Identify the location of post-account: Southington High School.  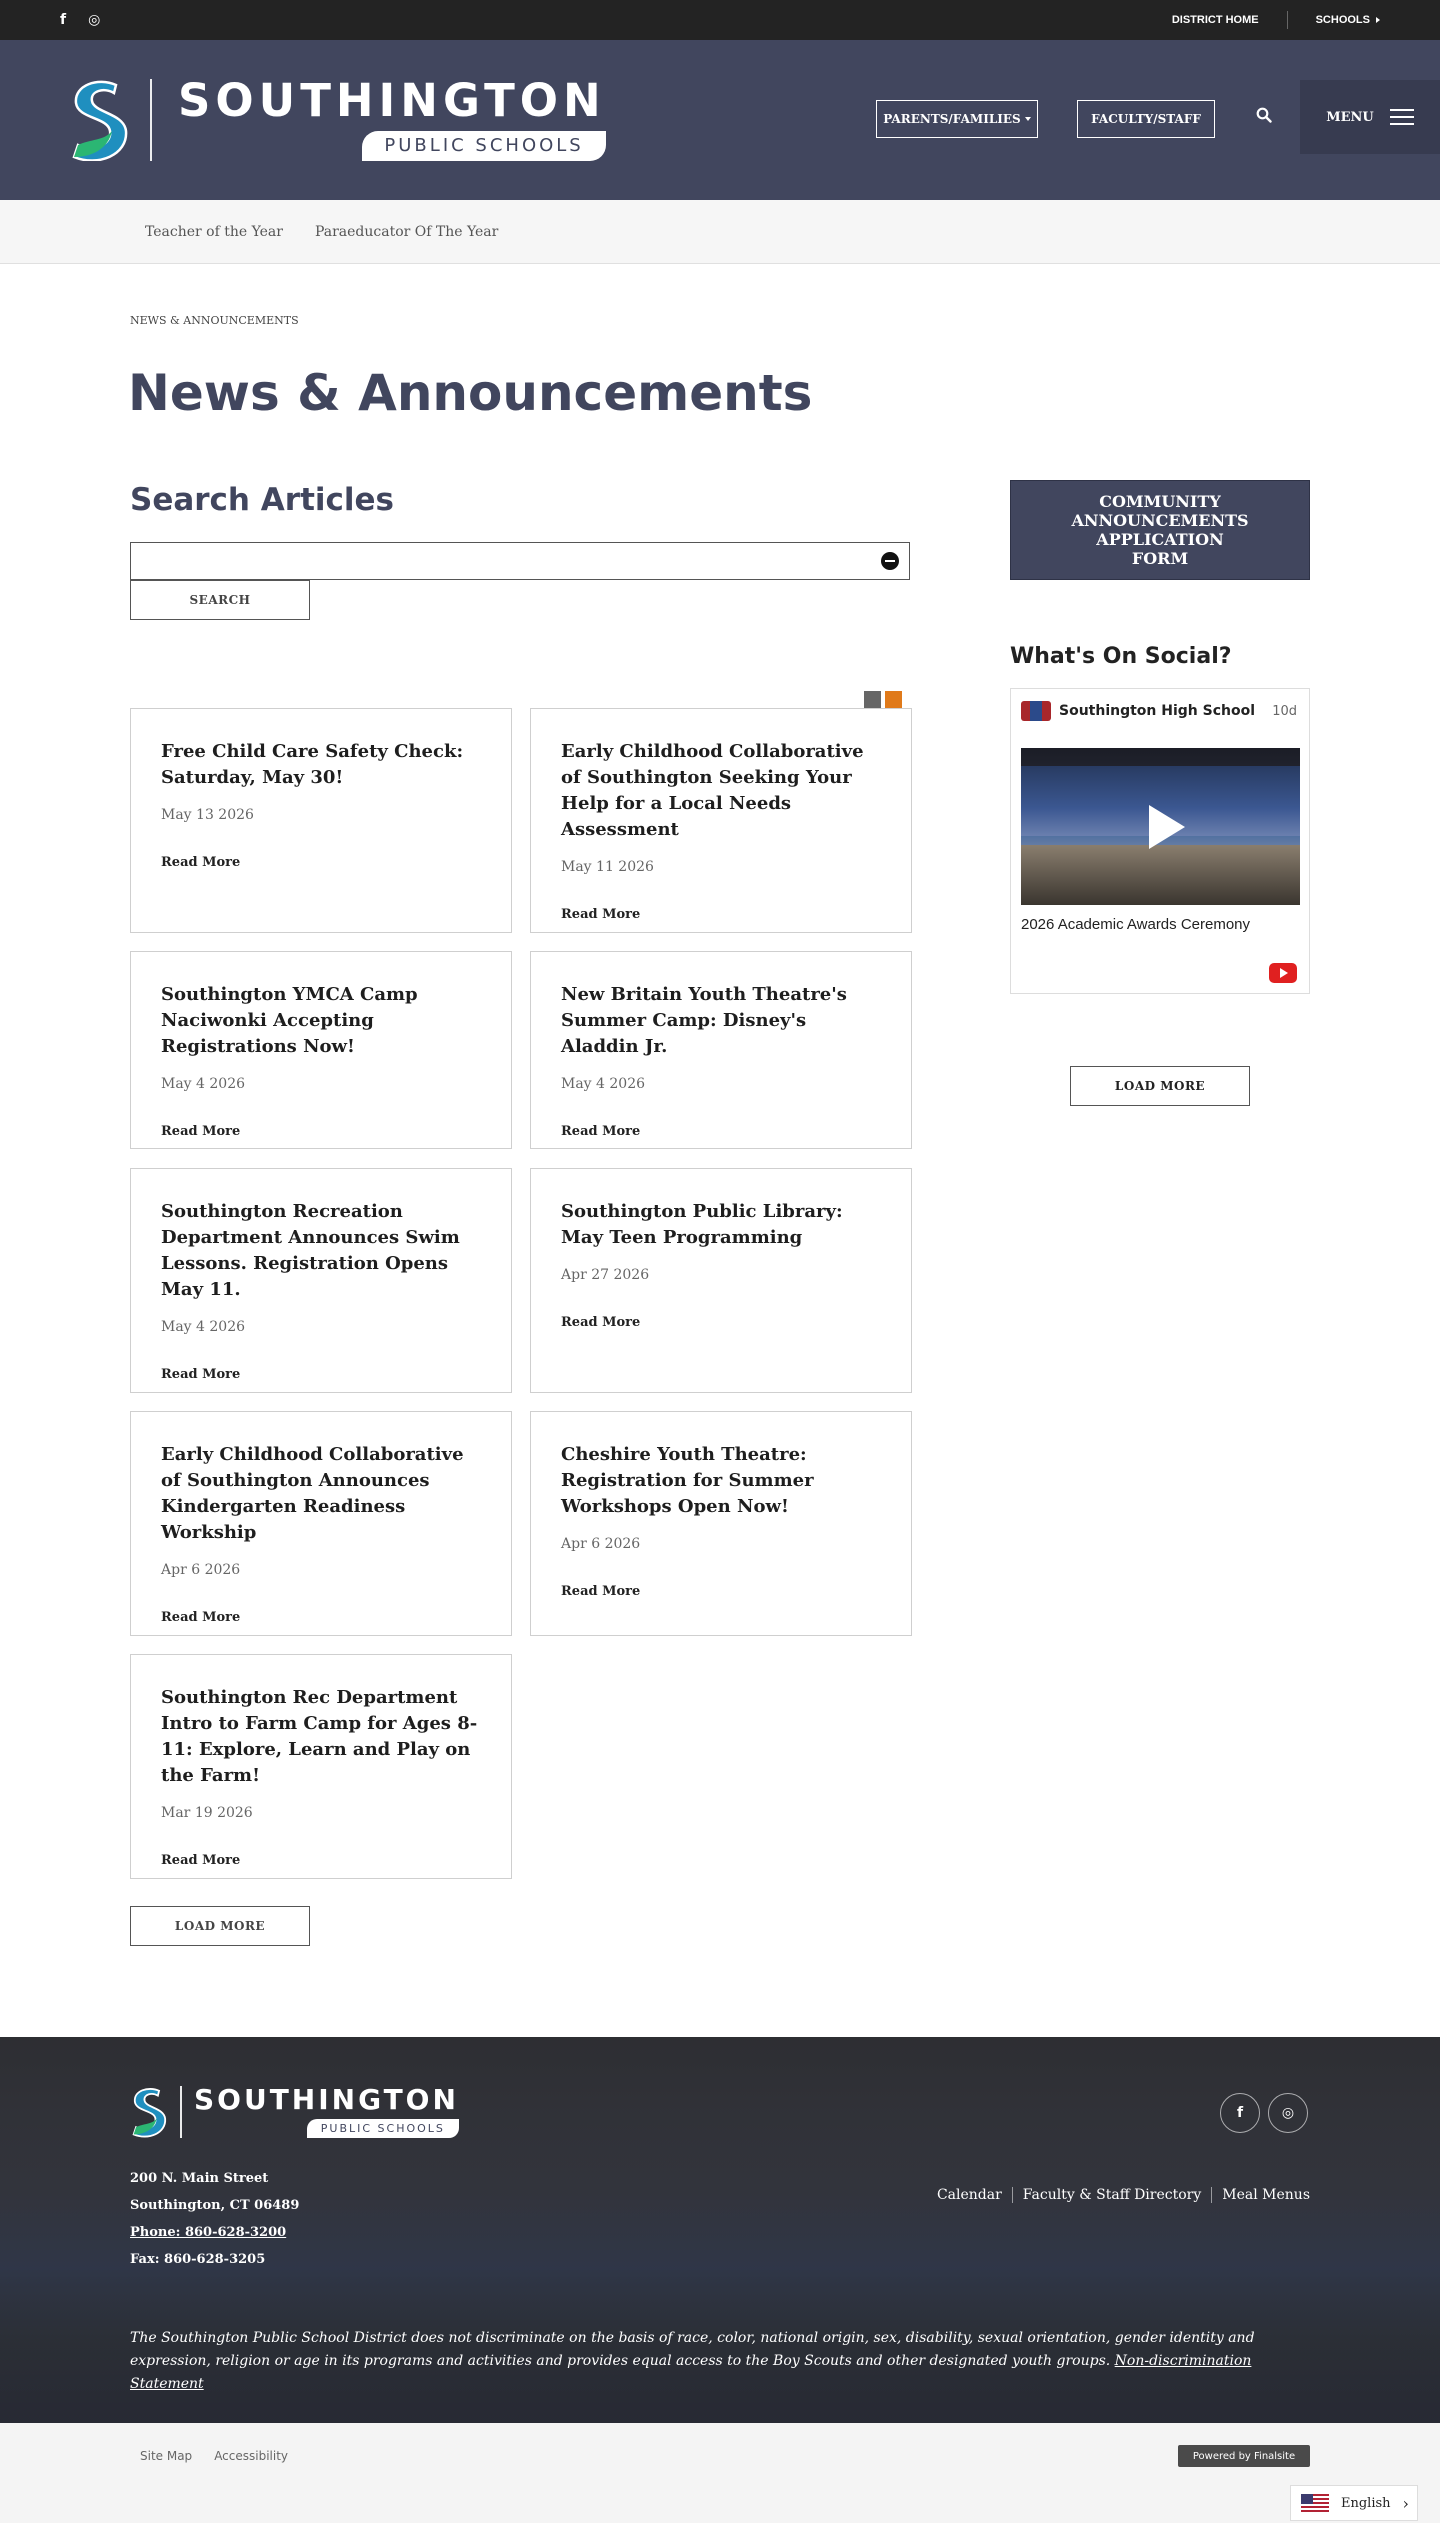
(1157, 711).